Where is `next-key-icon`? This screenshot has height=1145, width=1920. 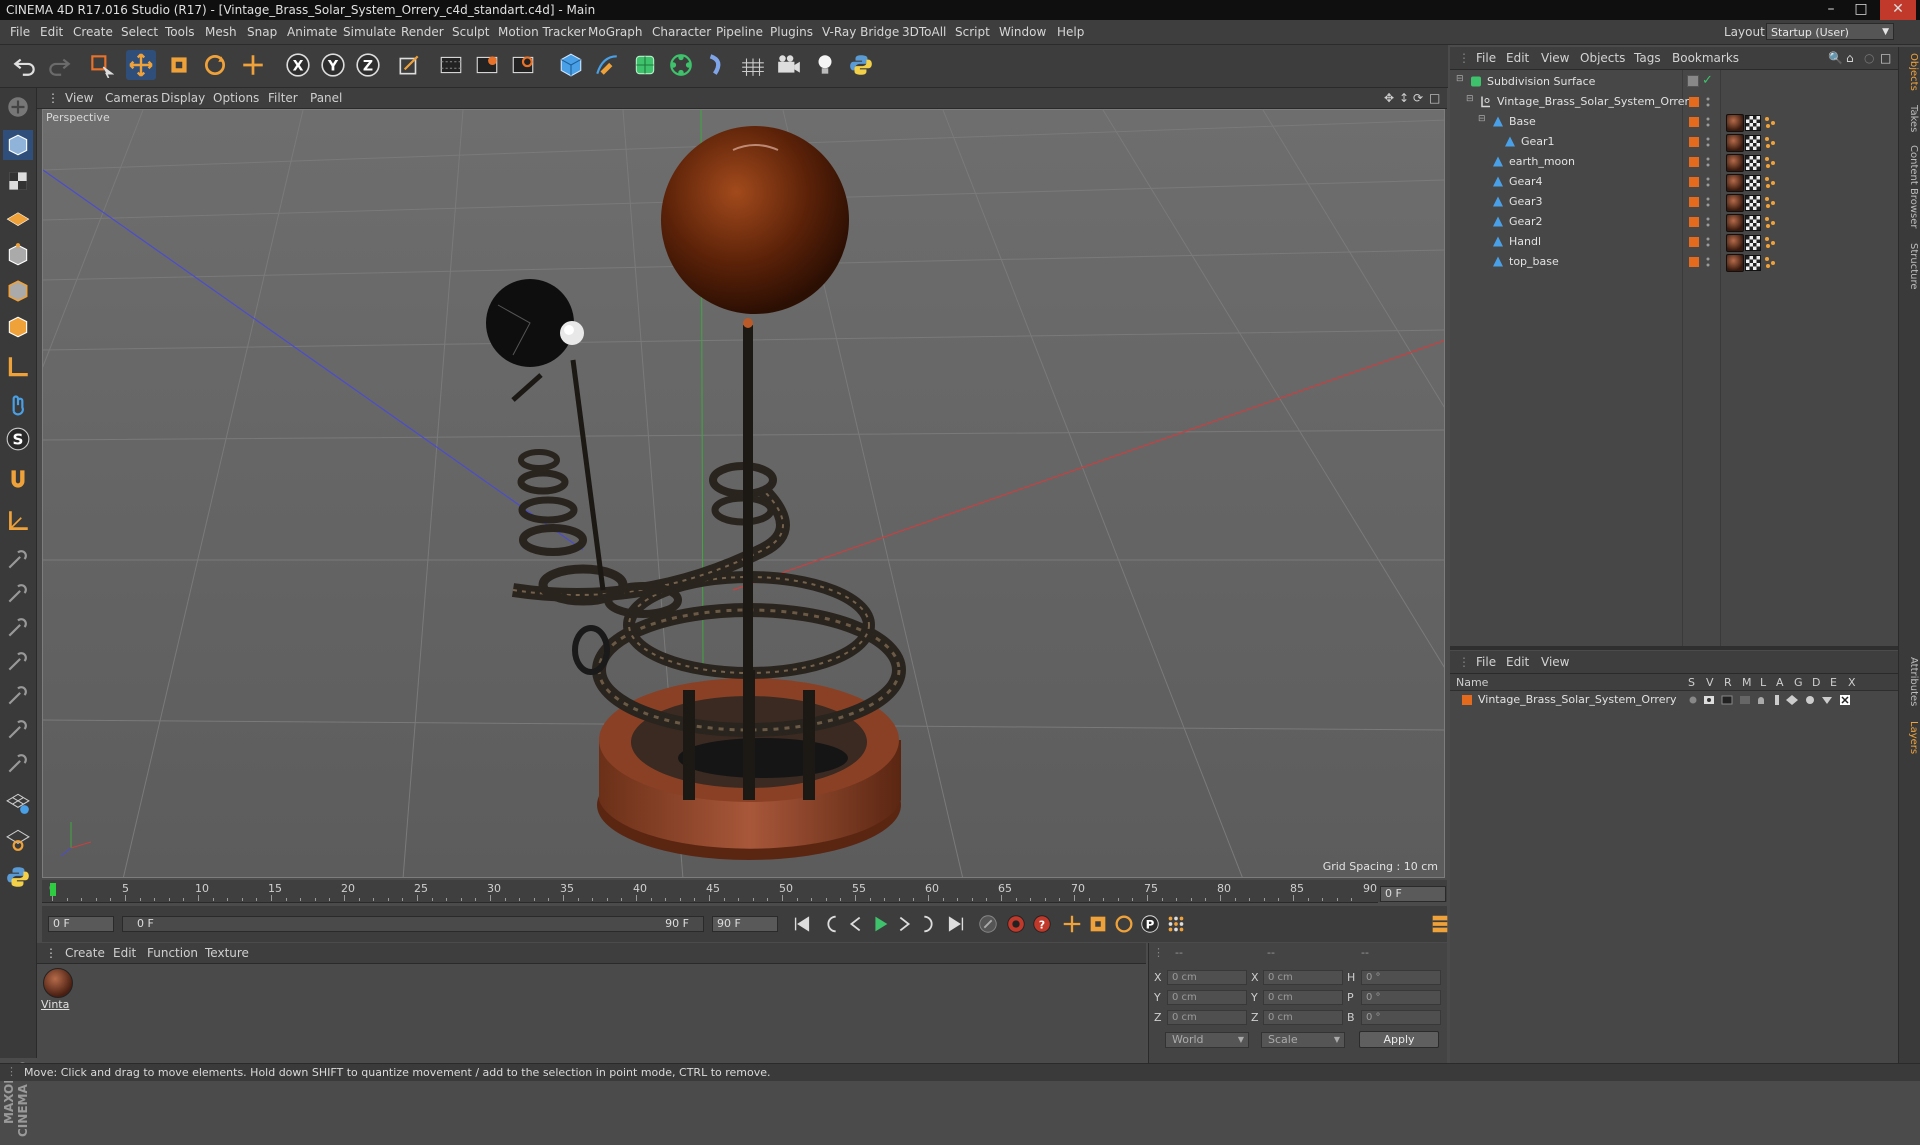 next-key-icon is located at coordinates (928, 924).